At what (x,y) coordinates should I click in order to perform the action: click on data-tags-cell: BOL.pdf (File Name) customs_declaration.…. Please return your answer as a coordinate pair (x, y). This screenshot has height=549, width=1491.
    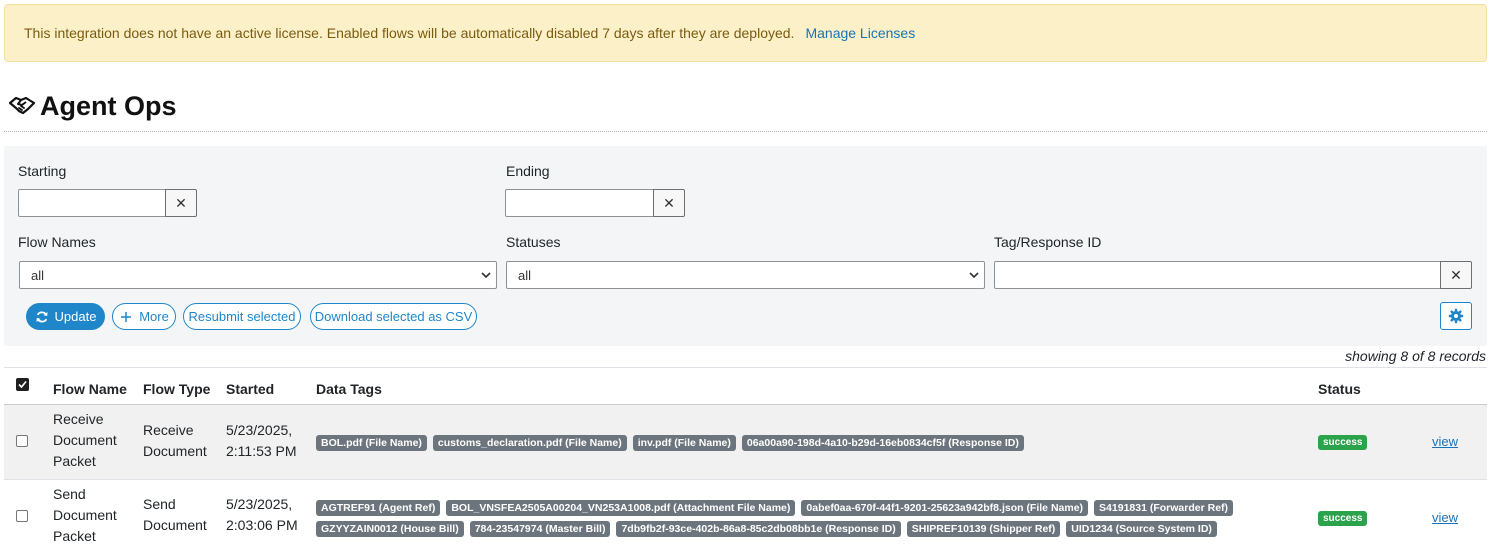
    Looking at the image, I should click on (791, 443).